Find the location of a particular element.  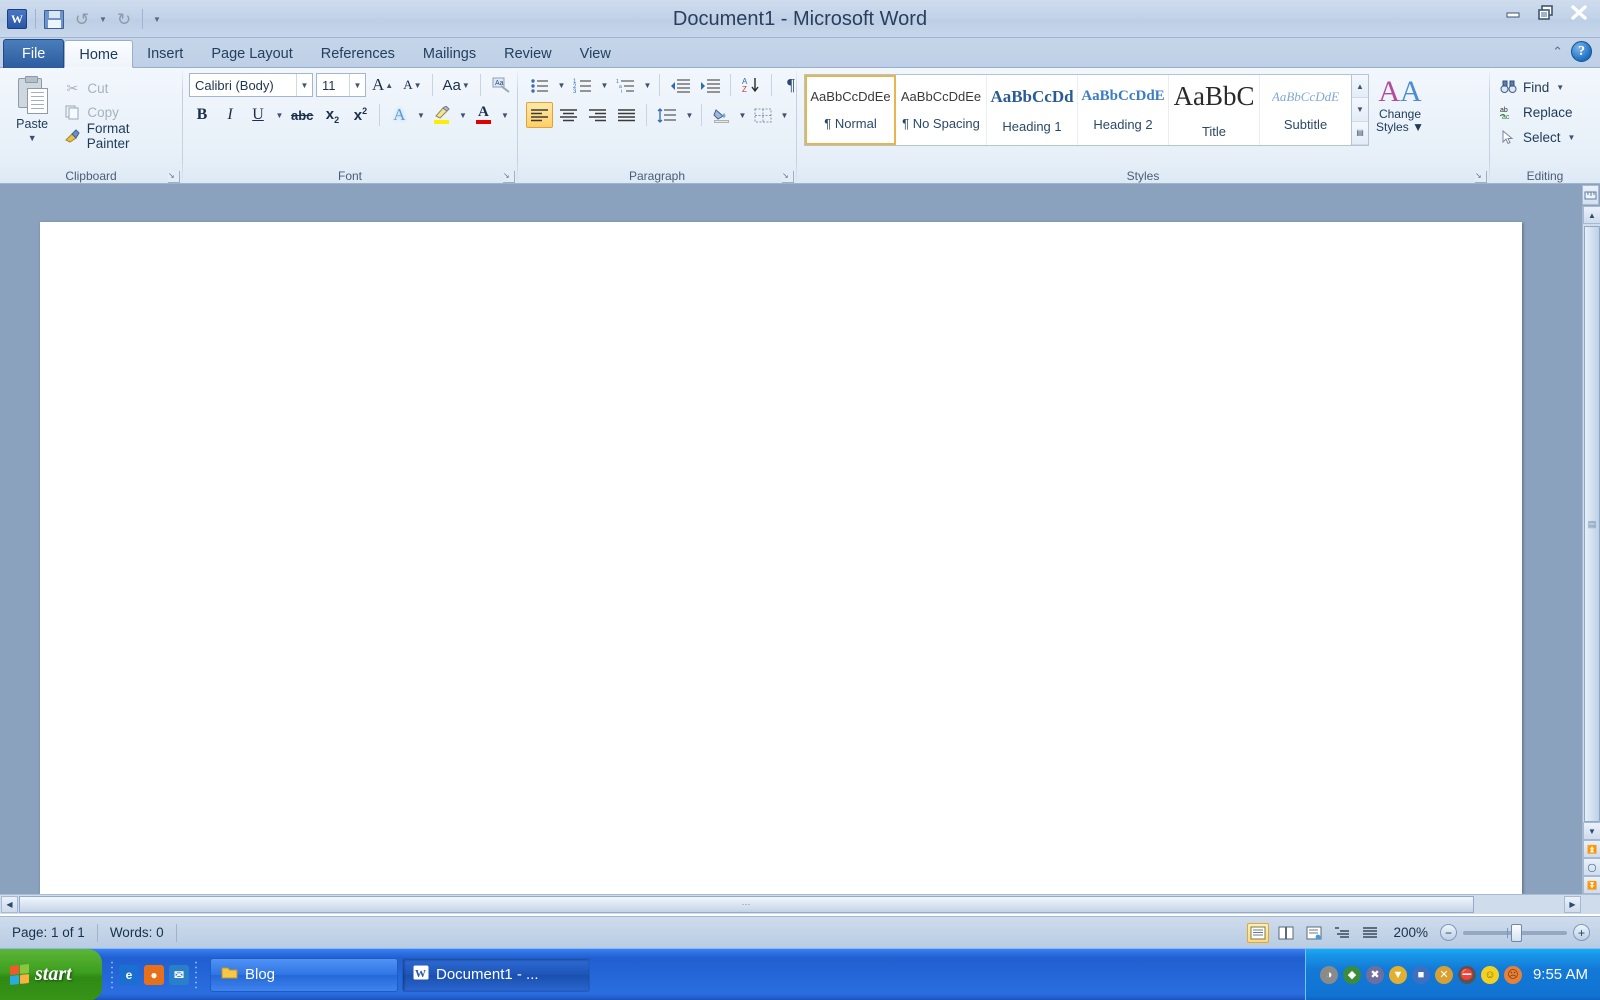

tray-icon-3: ✖ is located at coordinates (1374, 974).